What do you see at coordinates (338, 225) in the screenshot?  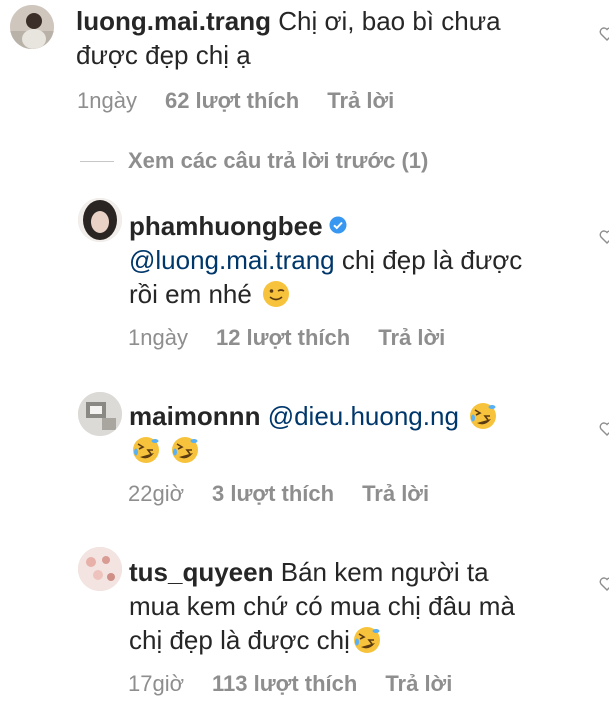 I see `verified-badge-icon` at bounding box center [338, 225].